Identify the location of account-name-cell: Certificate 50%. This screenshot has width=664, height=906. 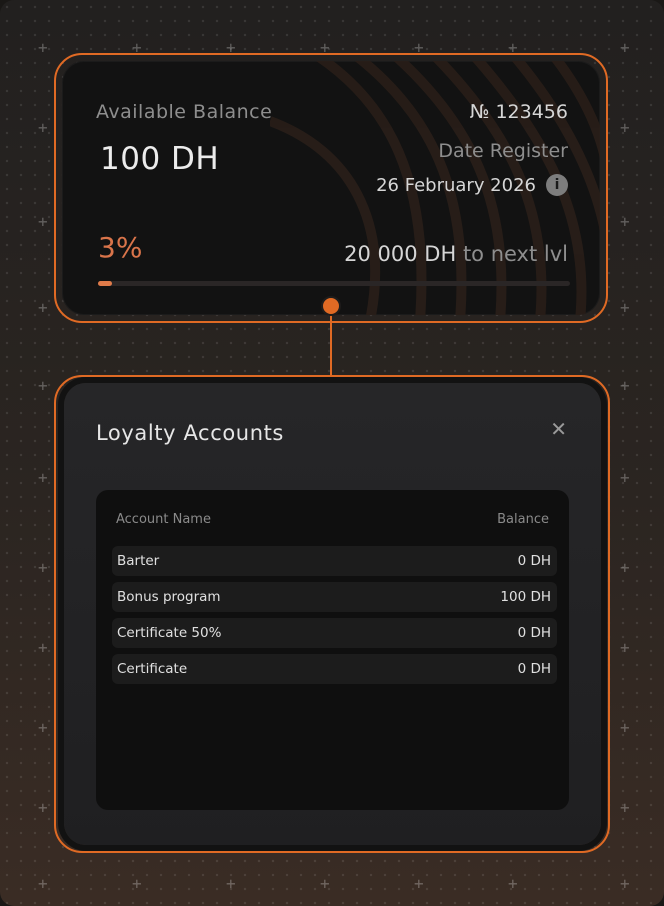
(169, 633).